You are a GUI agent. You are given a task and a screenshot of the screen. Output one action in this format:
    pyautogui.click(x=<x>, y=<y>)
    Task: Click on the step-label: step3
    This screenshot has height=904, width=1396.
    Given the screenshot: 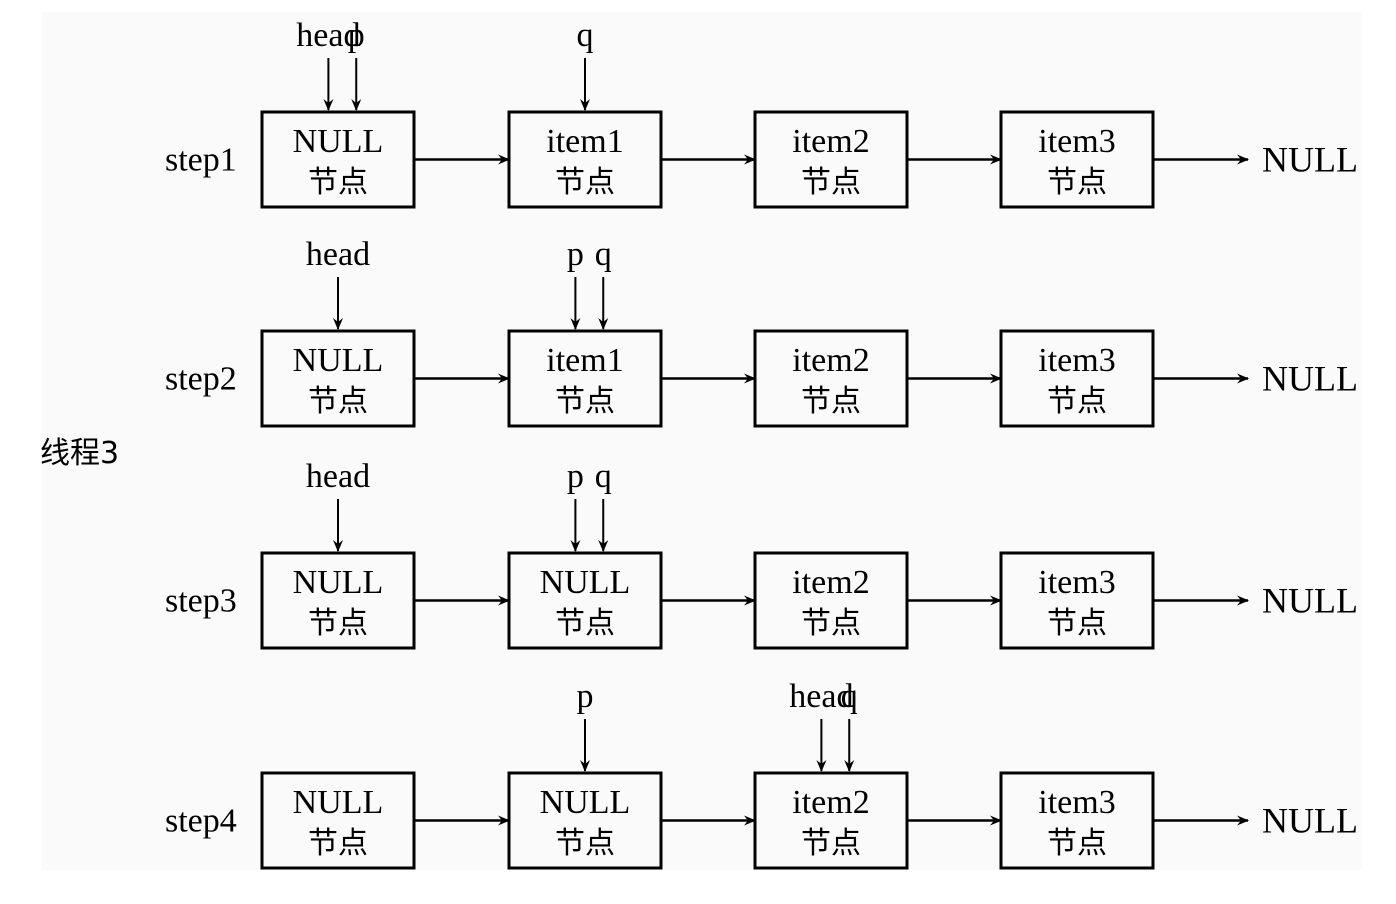 What is the action you would take?
    pyautogui.click(x=201, y=601)
    